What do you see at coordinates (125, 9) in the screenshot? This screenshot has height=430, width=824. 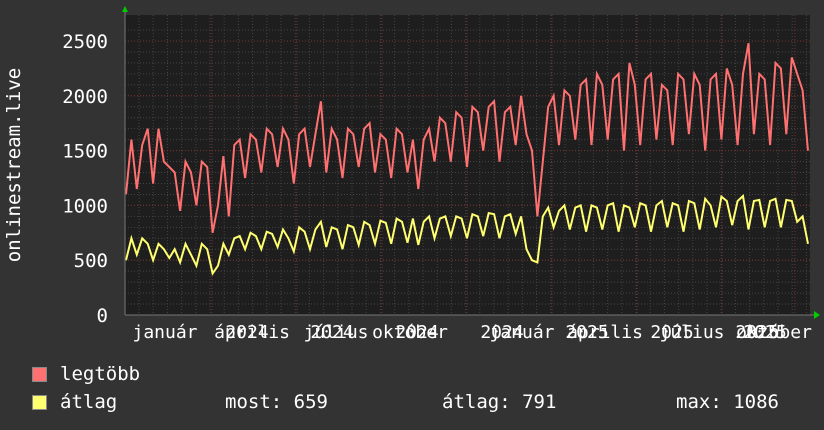 I see `y-axis-arrow-icon` at bounding box center [125, 9].